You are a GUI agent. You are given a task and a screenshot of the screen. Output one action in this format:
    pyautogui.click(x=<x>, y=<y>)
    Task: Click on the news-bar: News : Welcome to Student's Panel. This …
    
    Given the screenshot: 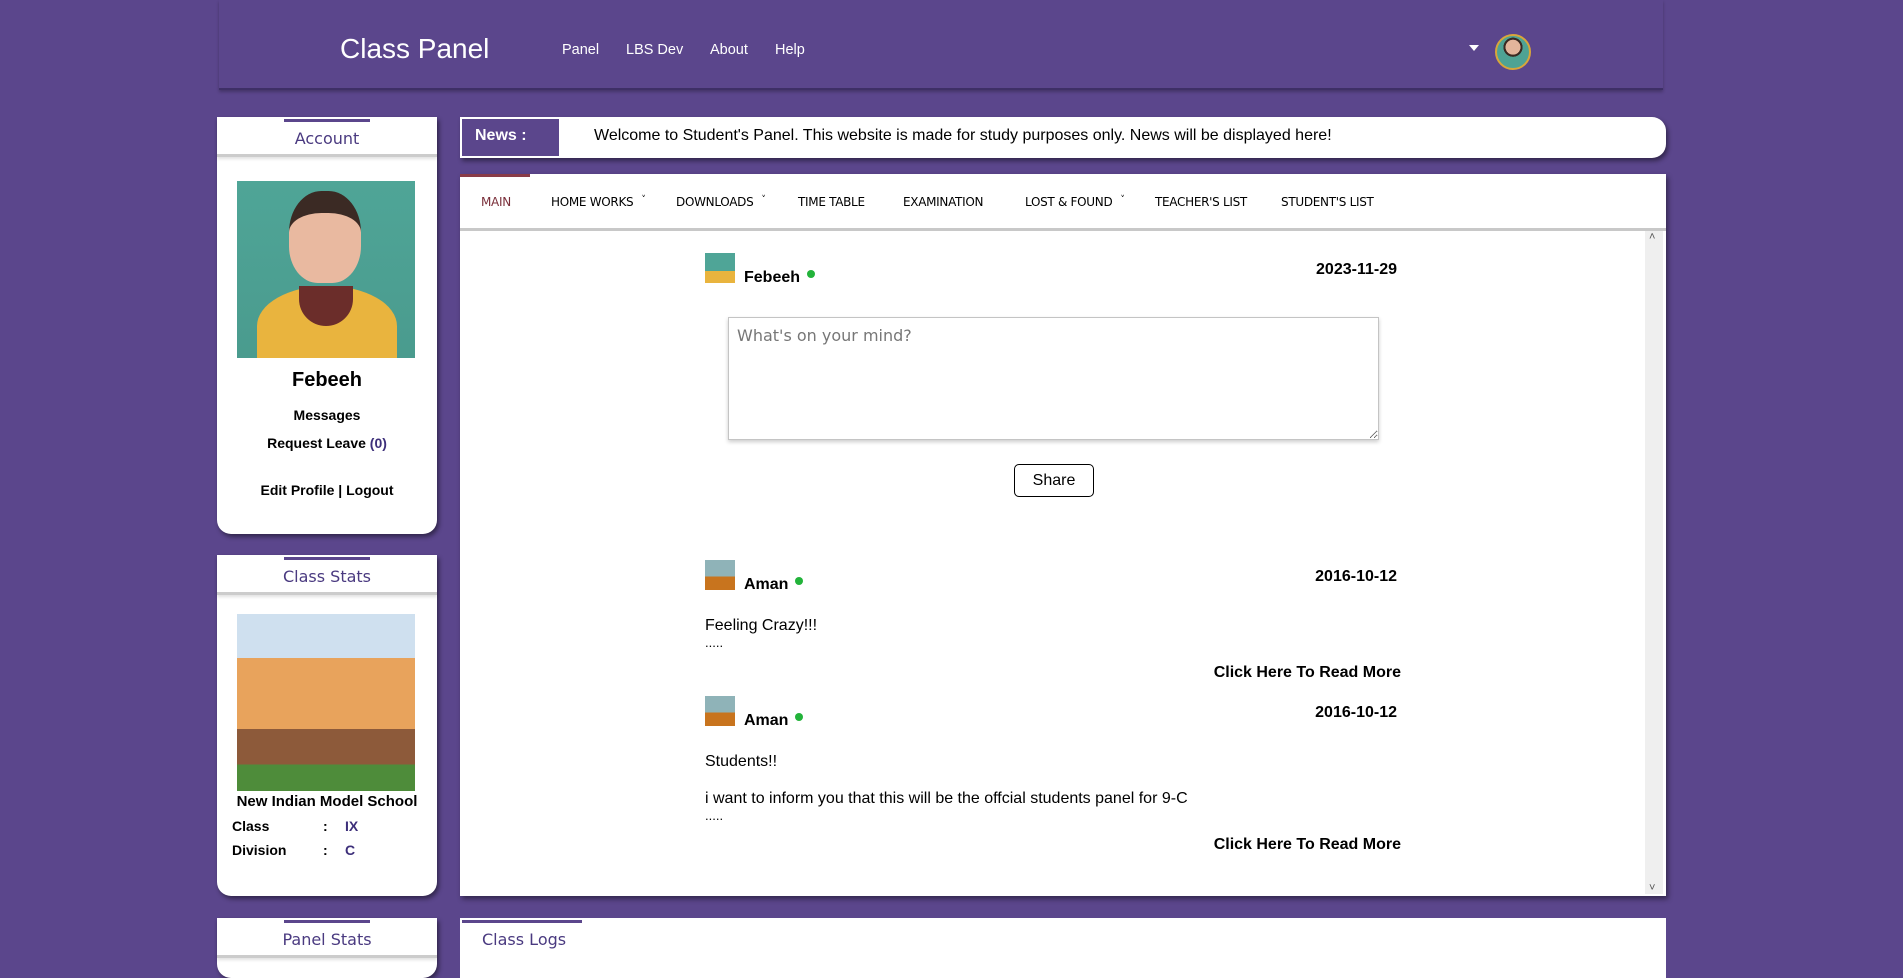 What is the action you would take?
    pyautogui.click(x=1063, y=137)
    